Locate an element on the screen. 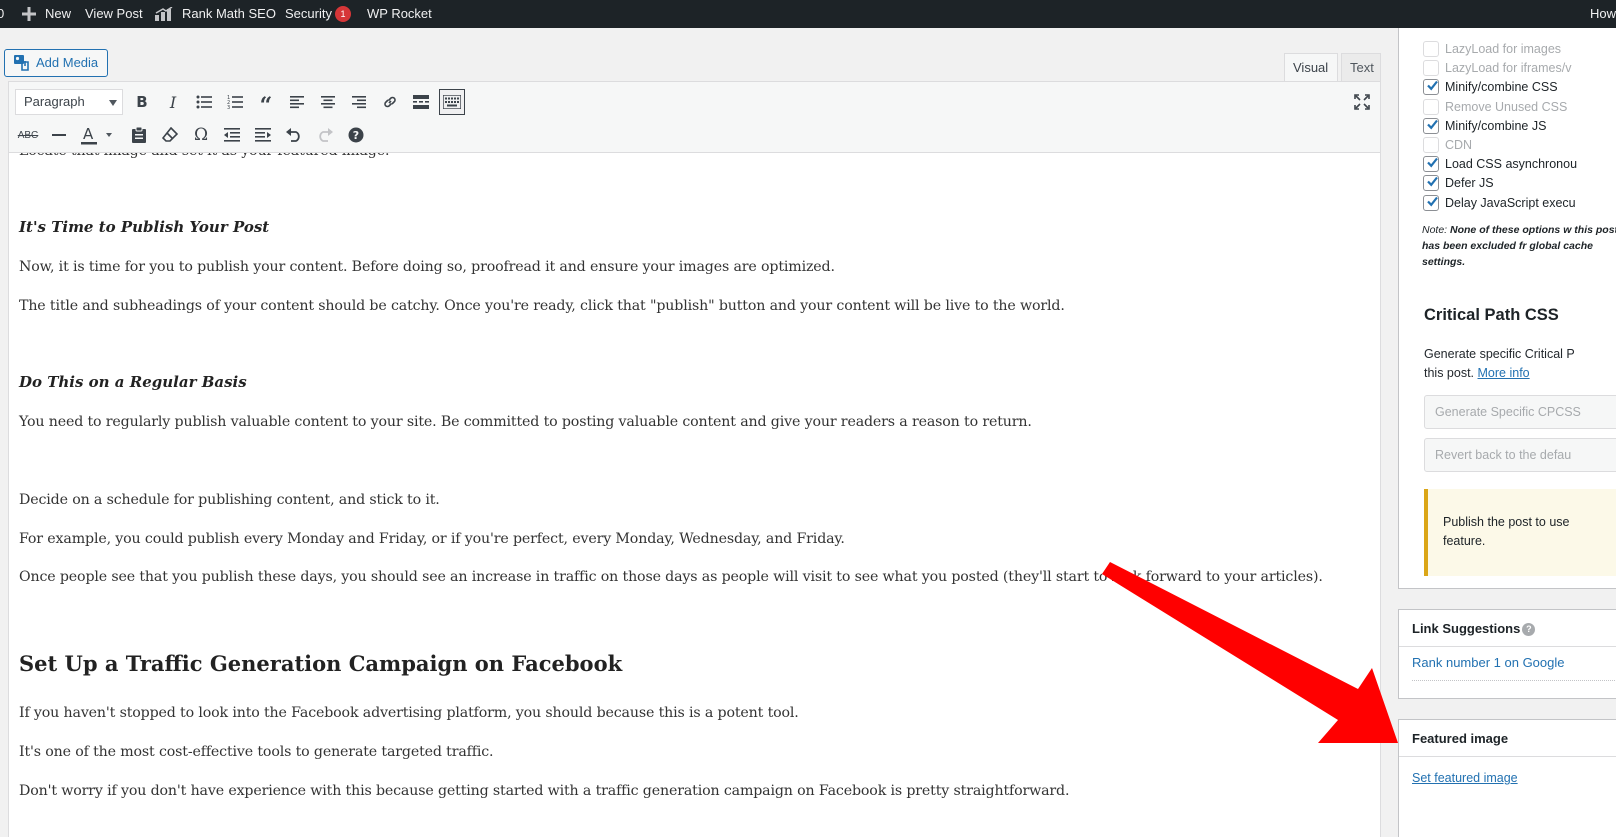  admin-bar-rank-math: Rank Math SEO is located at coordinates (215, 14).